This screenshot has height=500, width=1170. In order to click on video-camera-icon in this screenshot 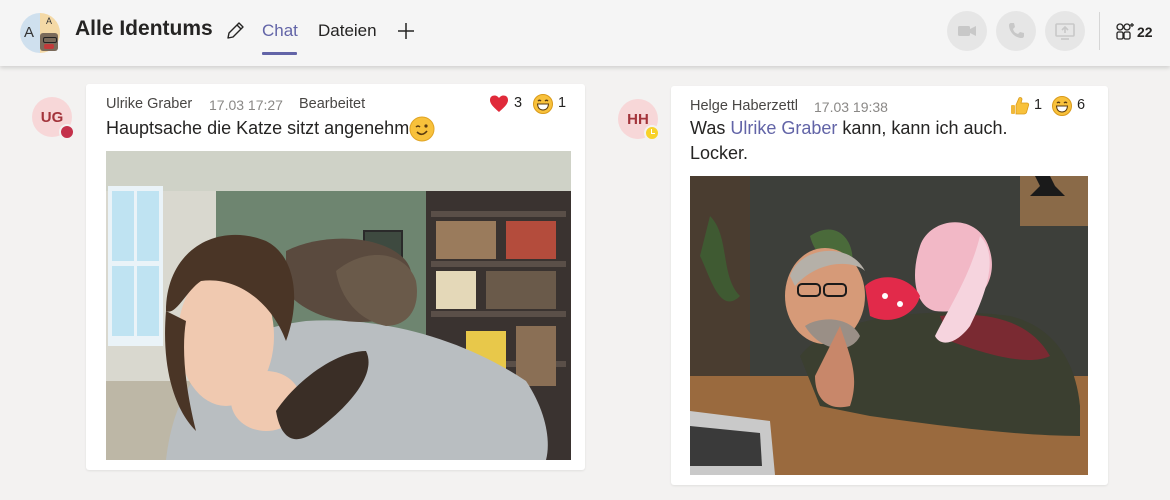, I will do `click(967, 31)`.